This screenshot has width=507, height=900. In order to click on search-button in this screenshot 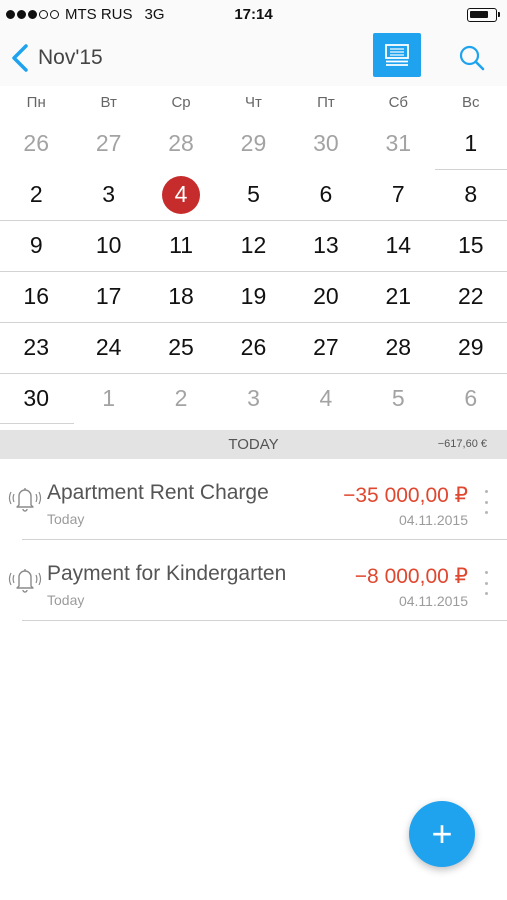, I will do `click(472, 58)`.